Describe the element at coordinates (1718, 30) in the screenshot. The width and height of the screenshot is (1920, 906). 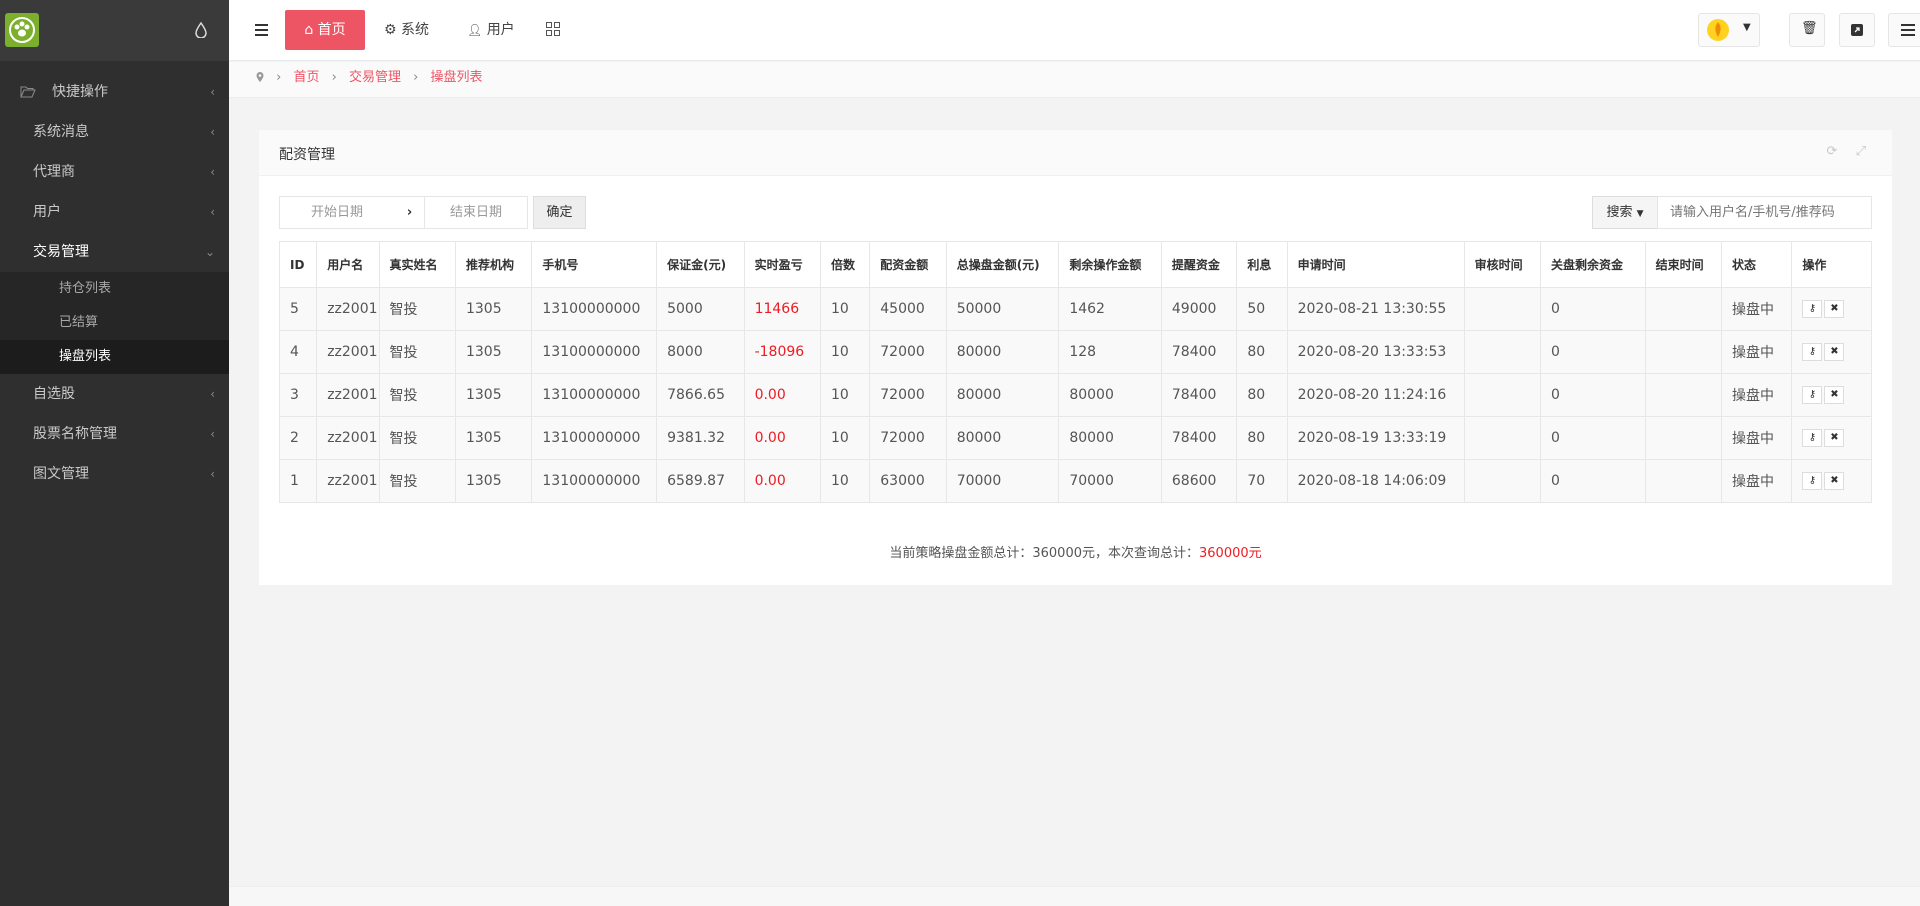
I see `avatar` at that location.